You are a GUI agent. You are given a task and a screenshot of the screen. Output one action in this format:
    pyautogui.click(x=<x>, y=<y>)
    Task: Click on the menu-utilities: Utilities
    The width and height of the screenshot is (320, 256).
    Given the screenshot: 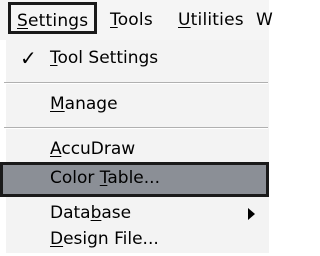 What is the action you would take?
    pyautogui.click(x=211, y=20)
    